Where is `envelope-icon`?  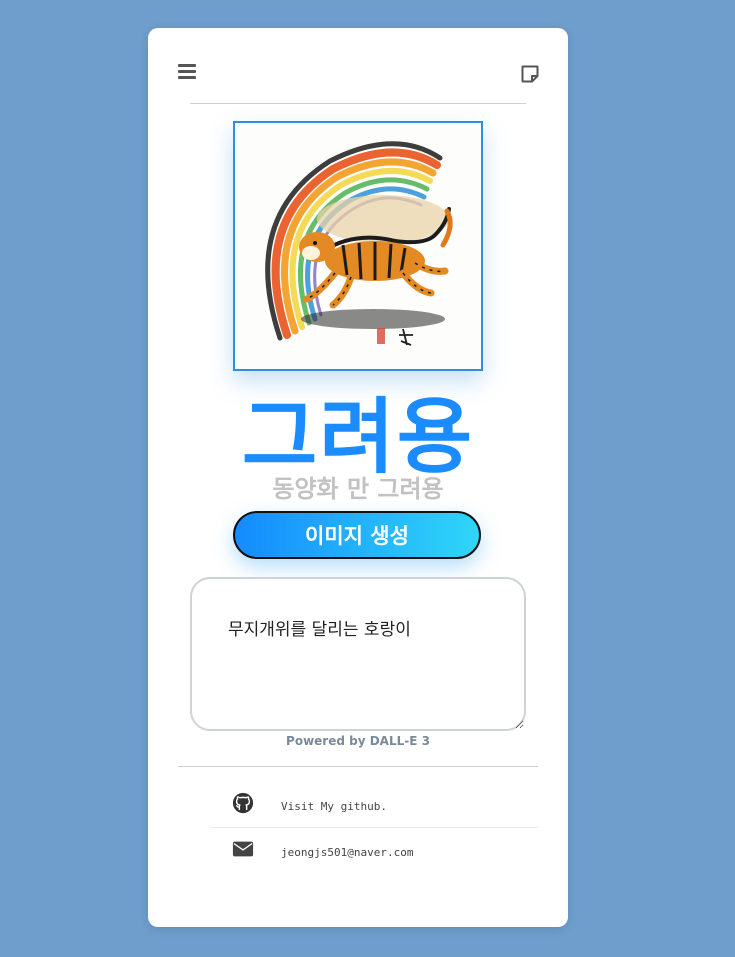
envelope-icon is located at coordinates (243, 849).